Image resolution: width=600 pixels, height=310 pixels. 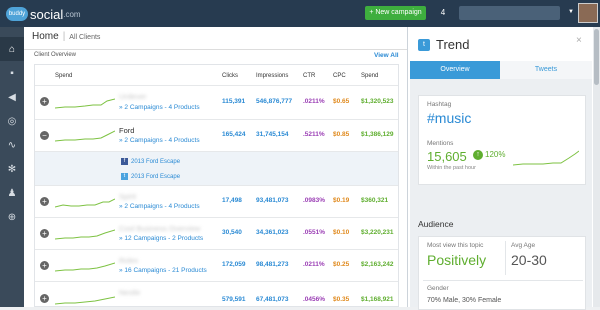 I want to click on megaphone-icon: ◀, so click(x=12, y=97).